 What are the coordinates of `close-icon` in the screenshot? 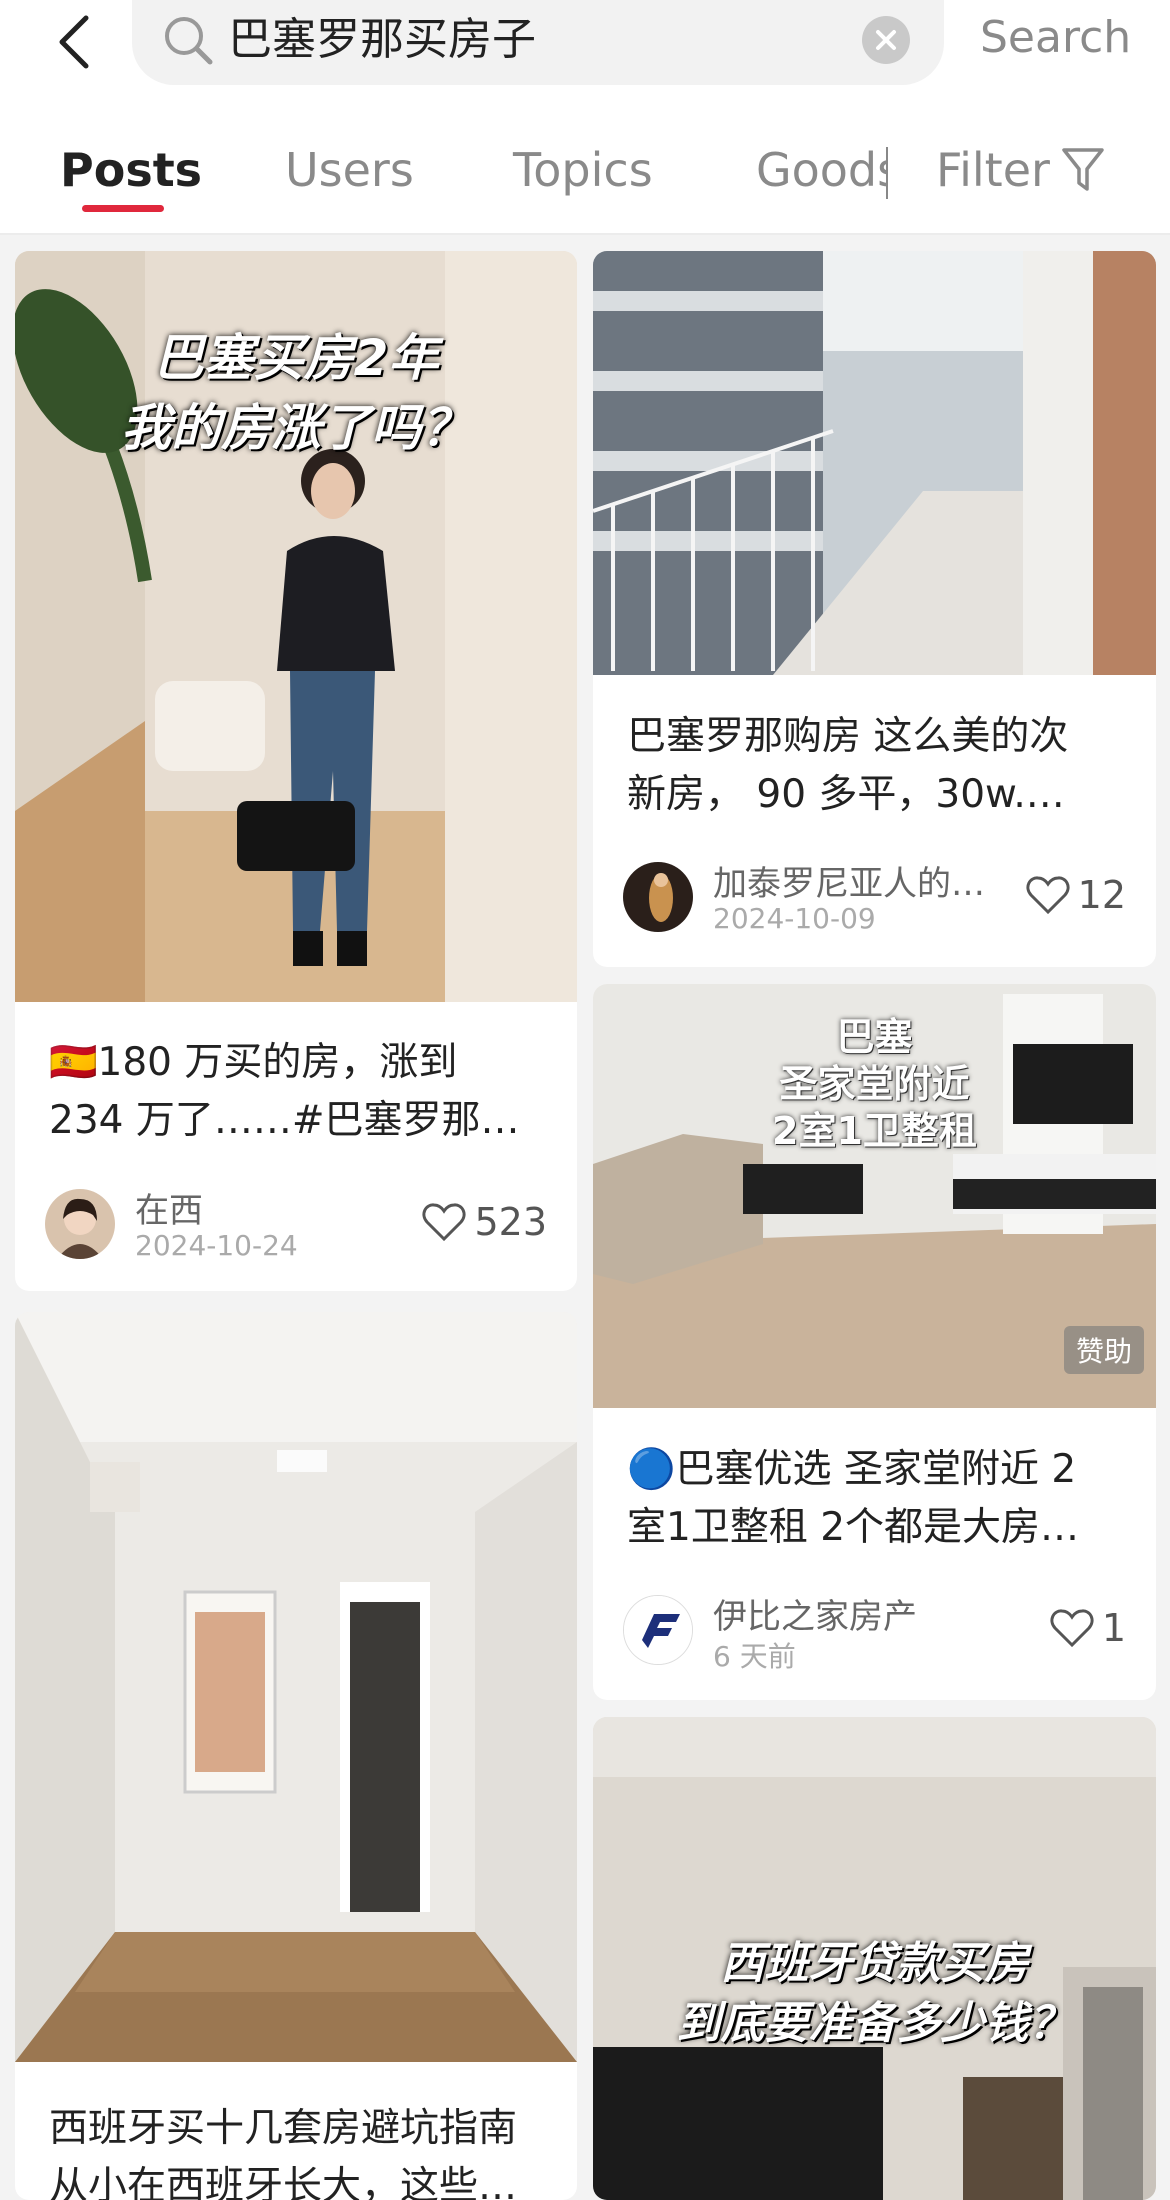 It's located at (886, 40).